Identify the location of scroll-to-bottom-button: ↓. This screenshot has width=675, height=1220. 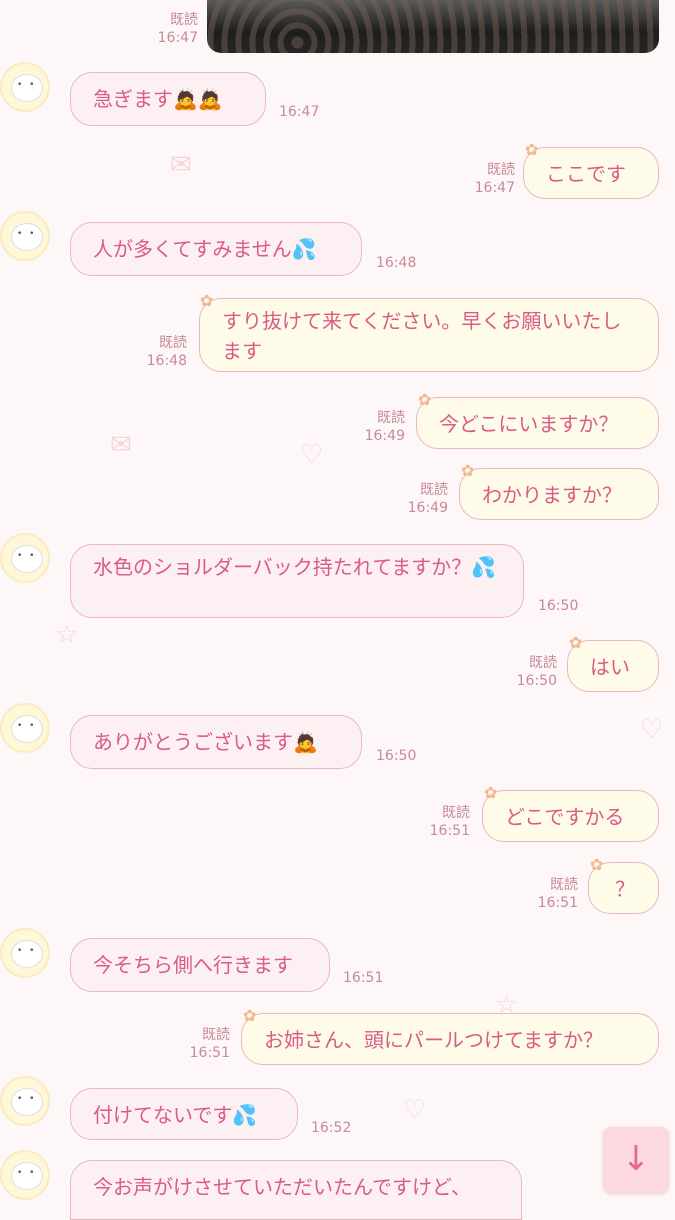
(636, 1160).